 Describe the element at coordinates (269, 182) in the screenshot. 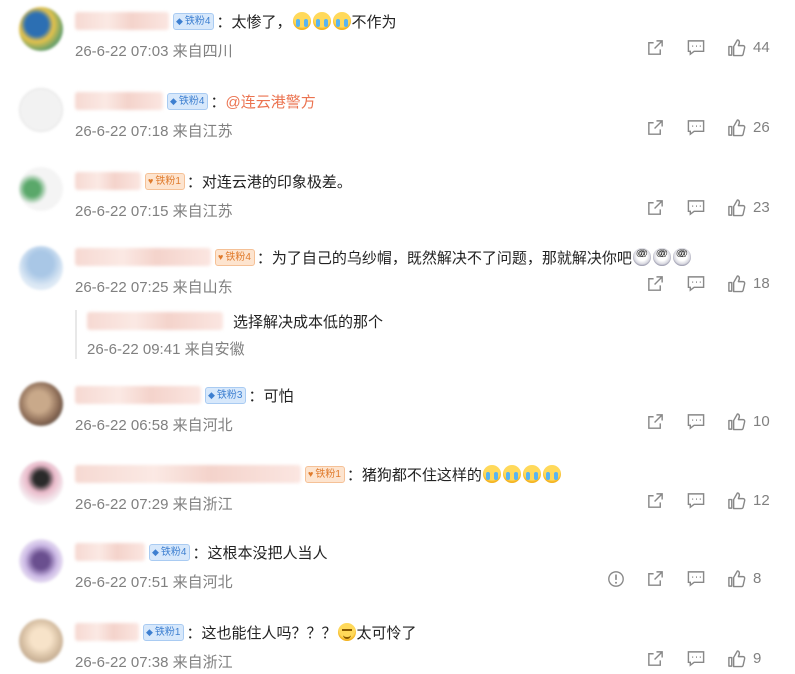

I see `comment-text: ：对连云港的印象极差。` at that location.